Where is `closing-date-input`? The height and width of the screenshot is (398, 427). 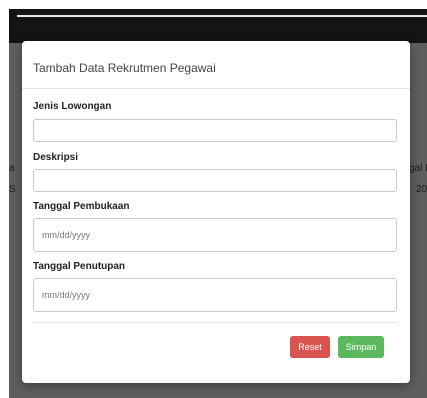
closing-date-input is located at coordinates (215, 295).